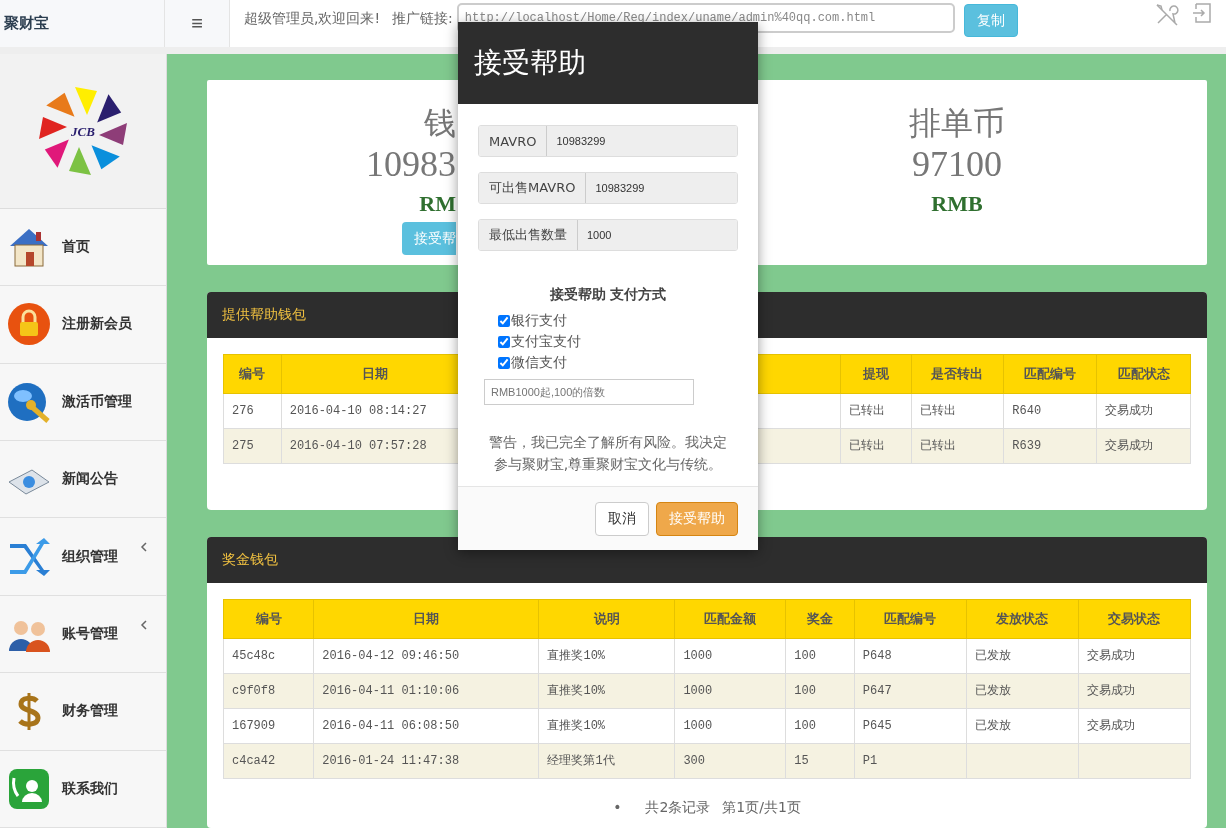 This screenshot has width=1226, height=828. I want to click on queue-coin-amount: 97100, so click(957, 164).